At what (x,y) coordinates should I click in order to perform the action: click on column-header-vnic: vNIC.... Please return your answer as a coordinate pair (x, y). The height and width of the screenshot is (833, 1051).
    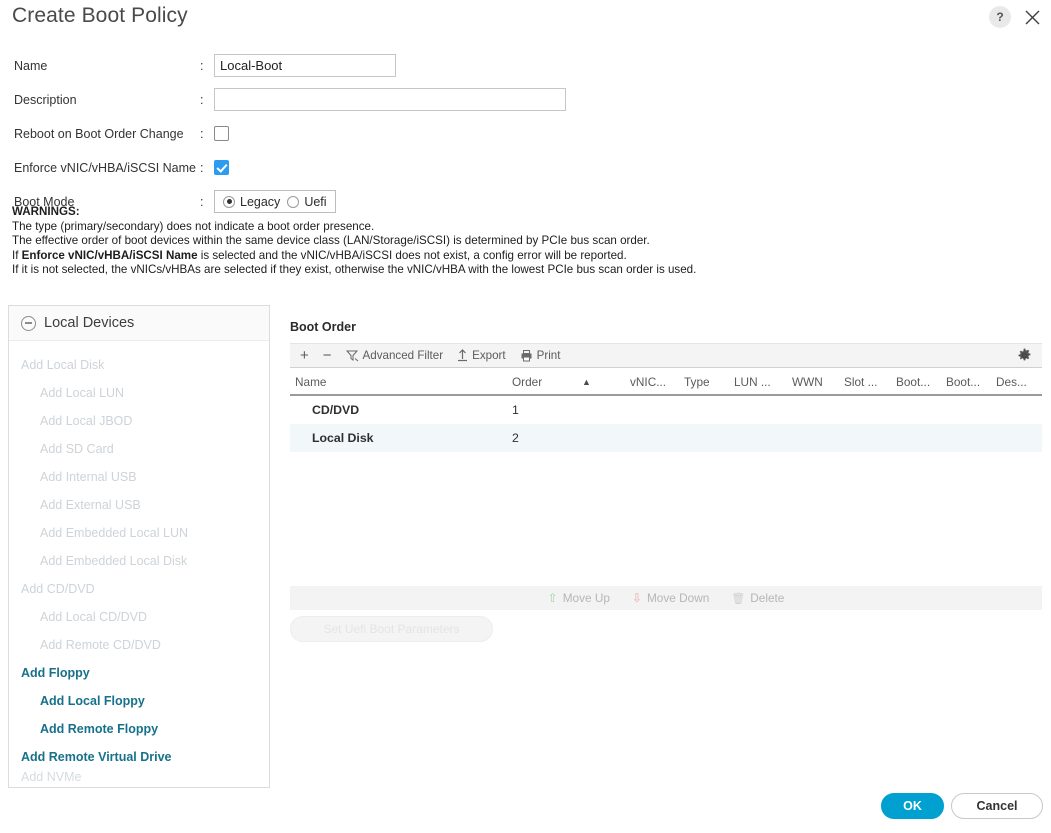
    Looking at the image, I should click on (651, 382).